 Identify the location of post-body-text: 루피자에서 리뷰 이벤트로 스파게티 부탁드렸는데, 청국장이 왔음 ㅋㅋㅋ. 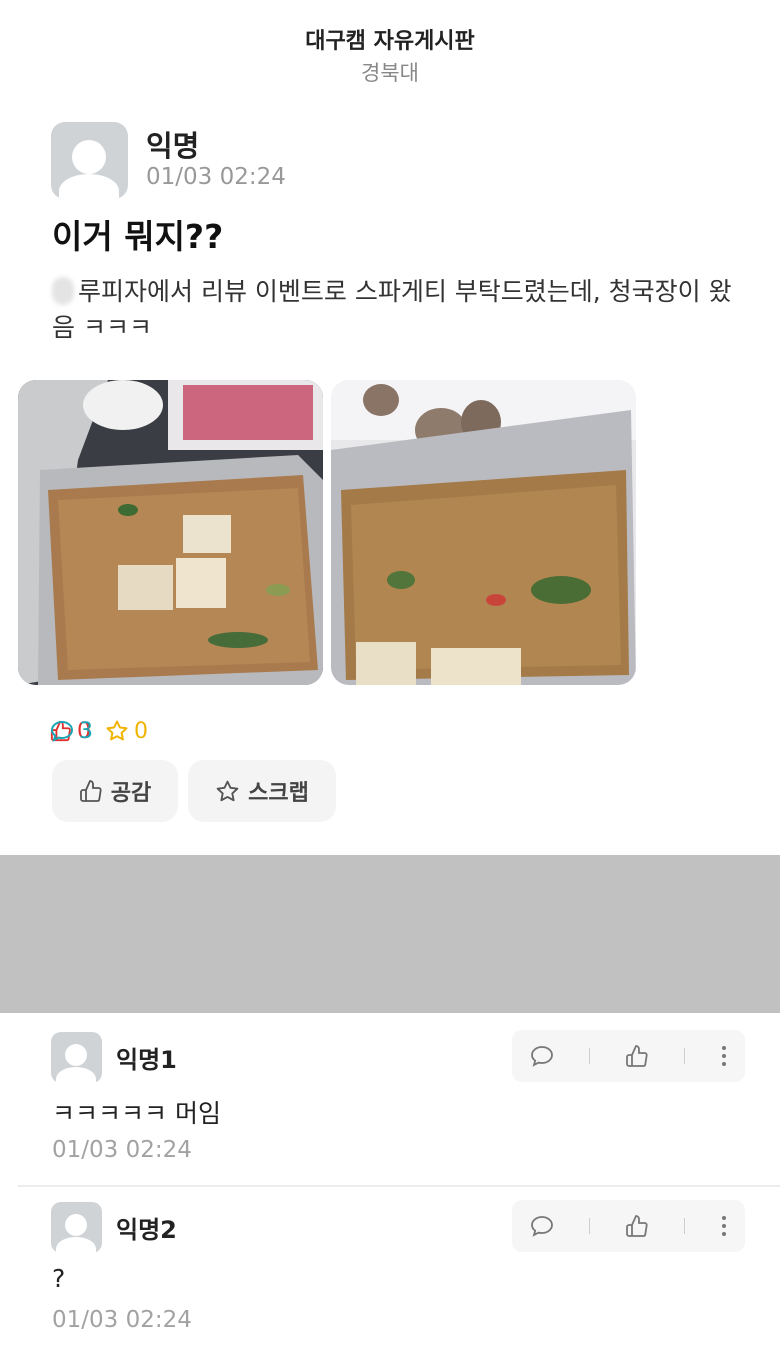
(392, 309).